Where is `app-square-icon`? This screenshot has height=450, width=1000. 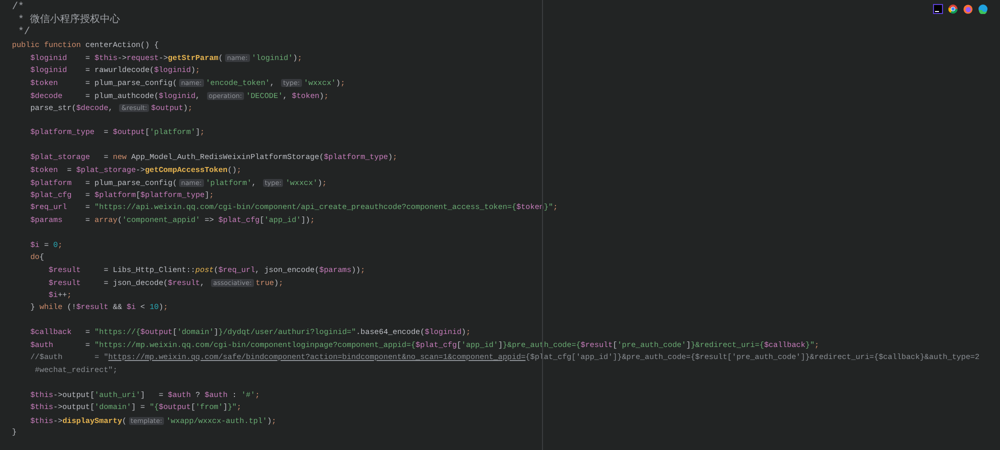 app-square-icon is located at coordinates (938, 9).